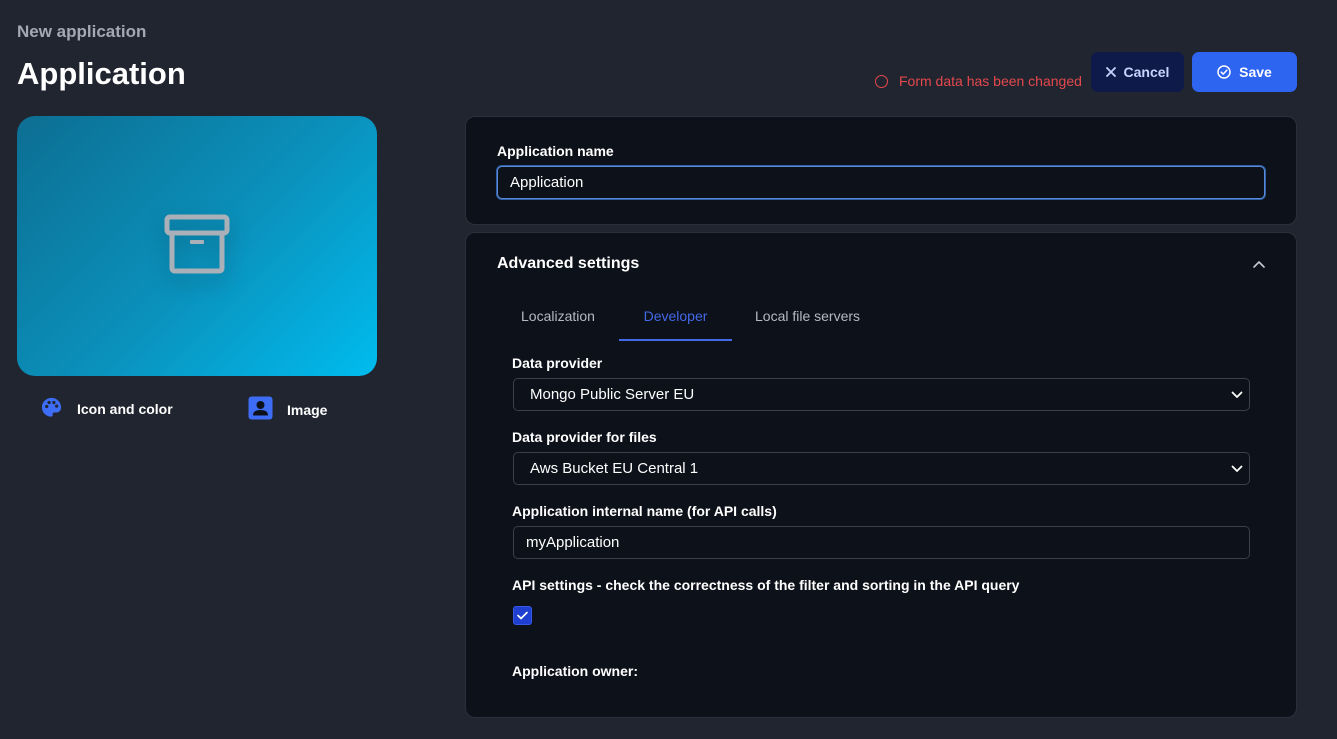  What do you see at coordinates (675, 324) in the screenshot?
I see `tab-developer: Developer` at bounding box center [675, 324].